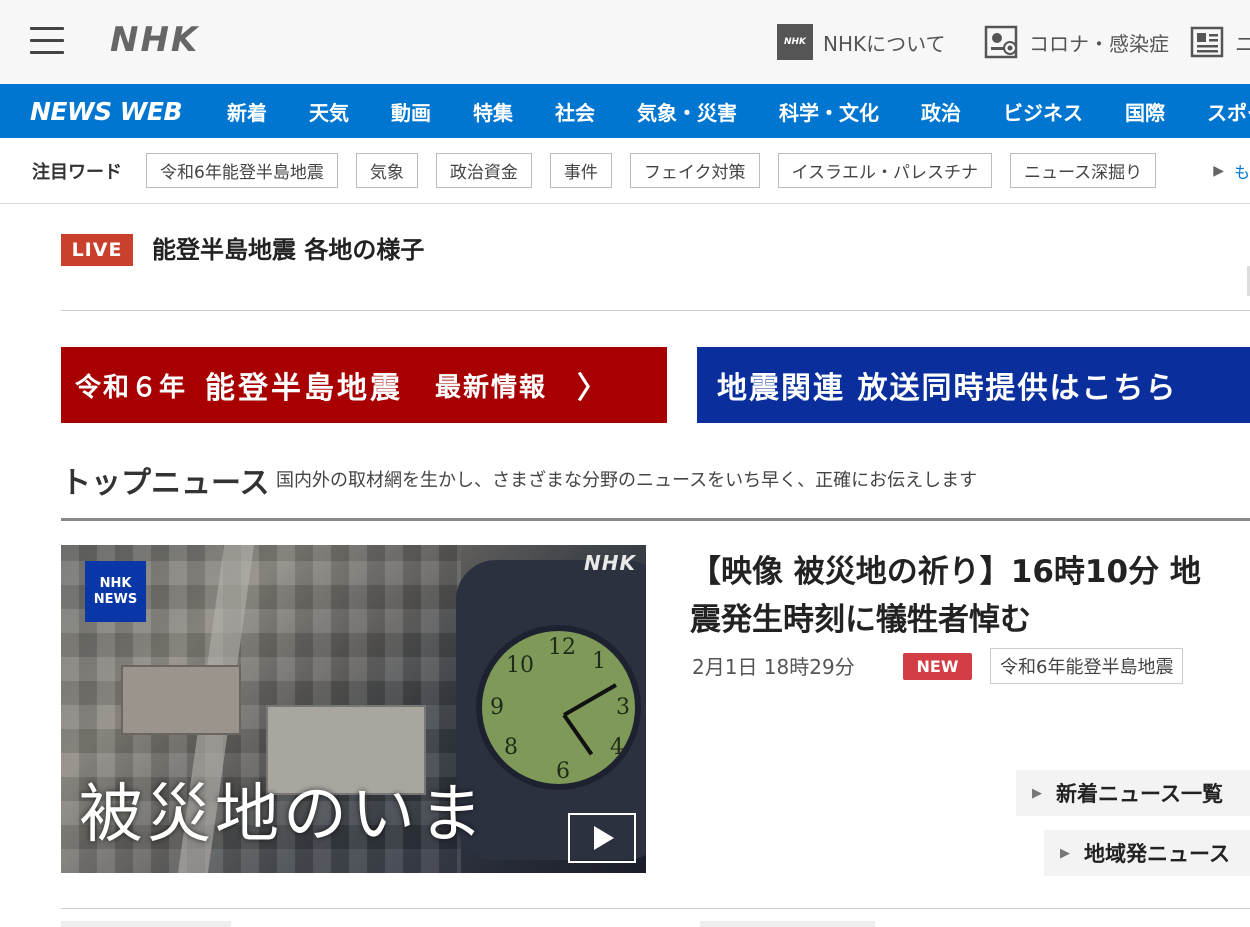 This screenshot has height=927, width=1250. Describe the element at coordinates (411, 111) in the screenshot. I see `nav-item-video: 動画` at that location.